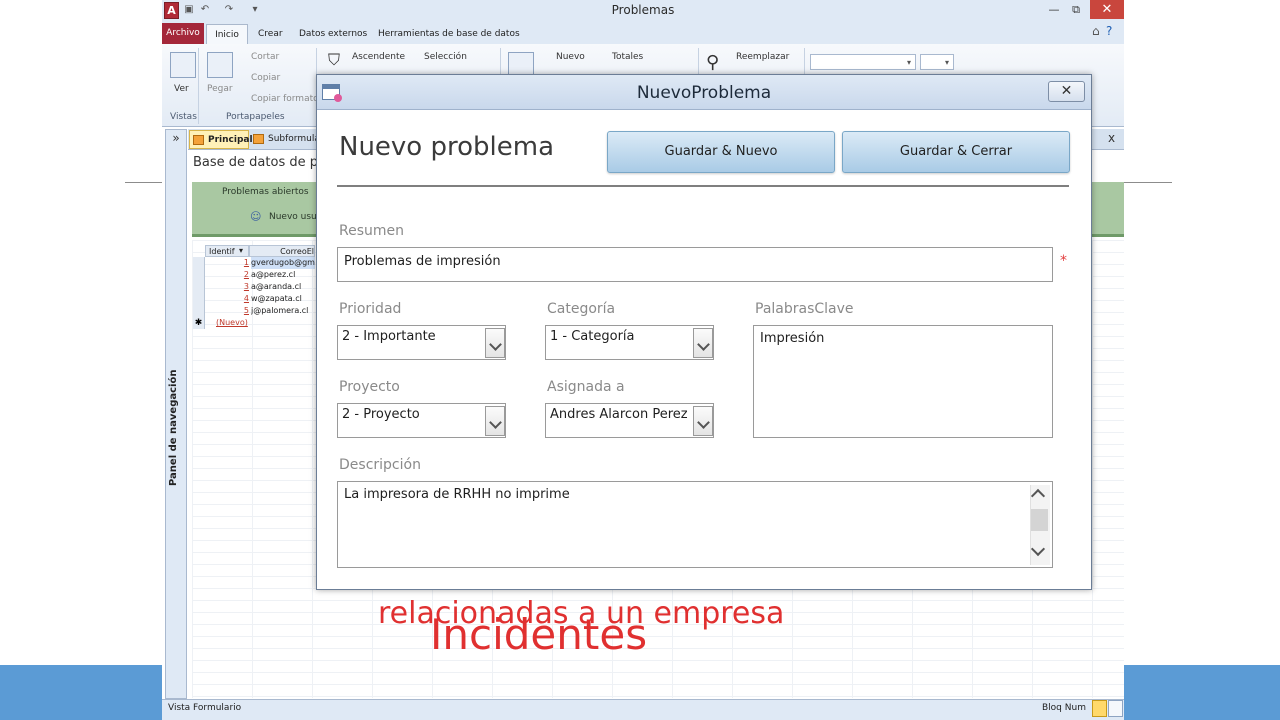  I want to click on categoria-combo: 1 - Categoría, so click(629, 342).